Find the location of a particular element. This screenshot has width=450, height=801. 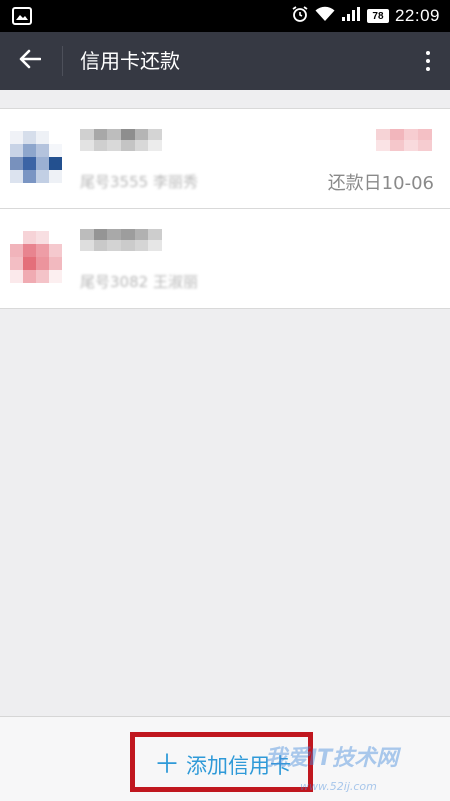

page-title: 信用卡还款 is located at coordinates (130, 61).